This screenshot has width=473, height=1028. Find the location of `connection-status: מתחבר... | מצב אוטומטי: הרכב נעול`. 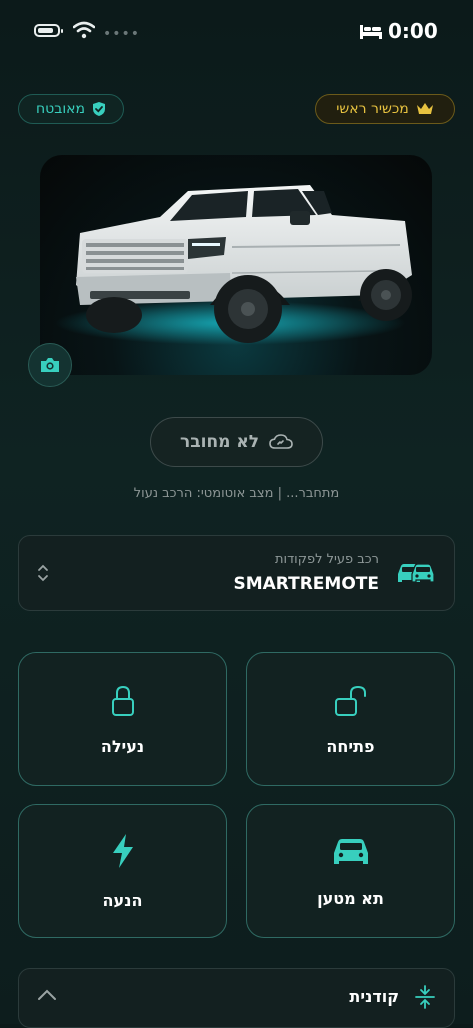

connection-status: מתחבר... | מצב אוטומטי: הרכב נעול is located at coordinates (236, 493).